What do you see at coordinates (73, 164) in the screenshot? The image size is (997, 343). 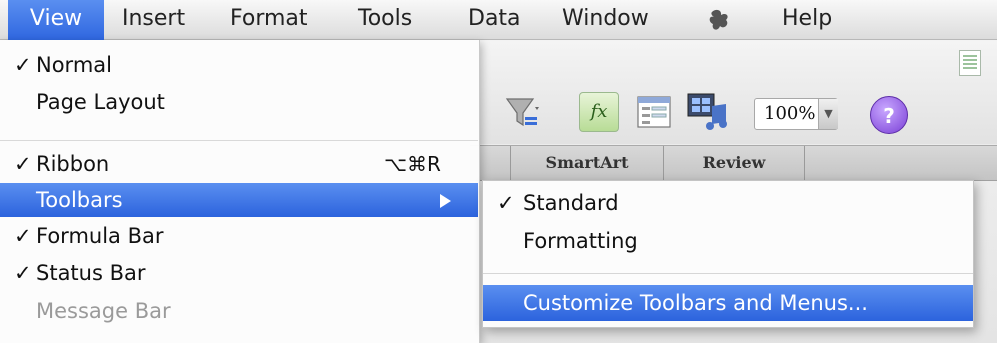 I see `menu-item-label: Ribbon` at bounding box center [73, 164].